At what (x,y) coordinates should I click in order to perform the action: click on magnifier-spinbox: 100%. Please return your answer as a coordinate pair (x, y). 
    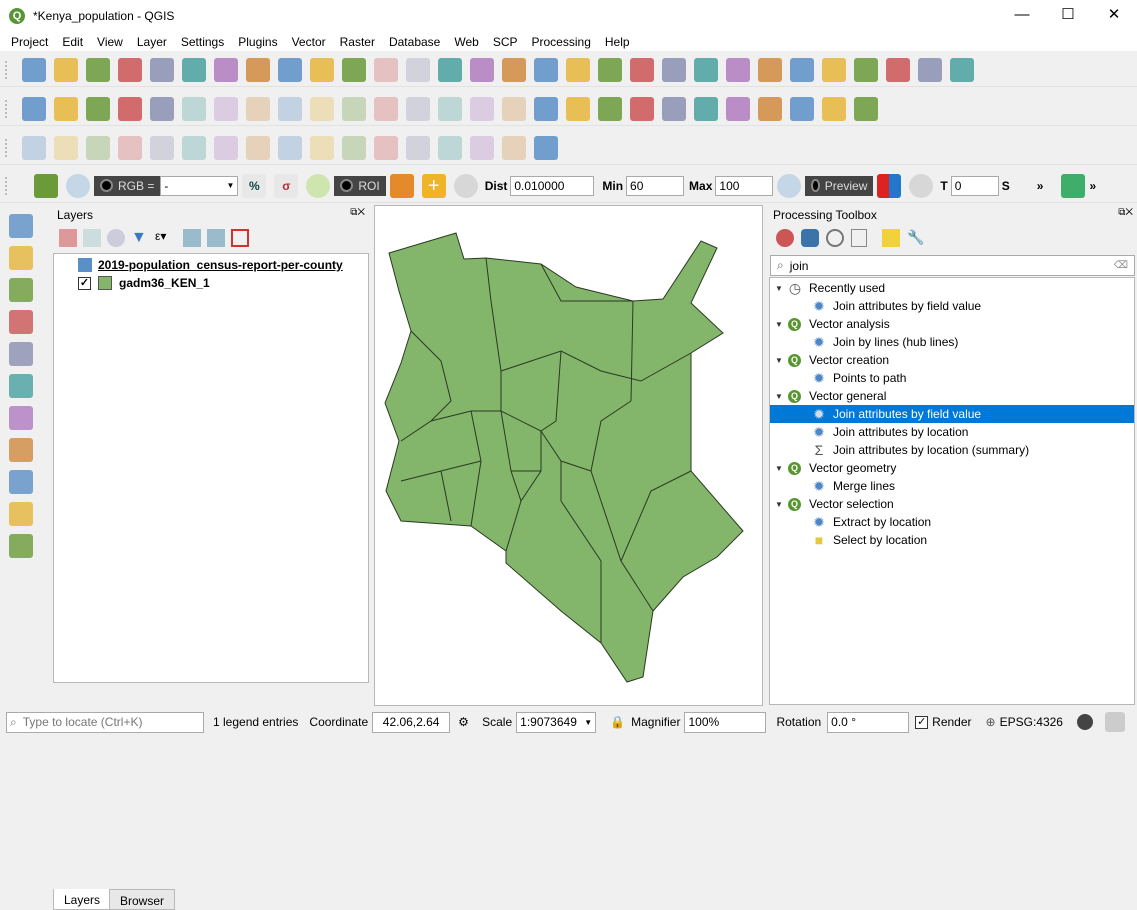
    Looking at the image, I should click on (725, 722).